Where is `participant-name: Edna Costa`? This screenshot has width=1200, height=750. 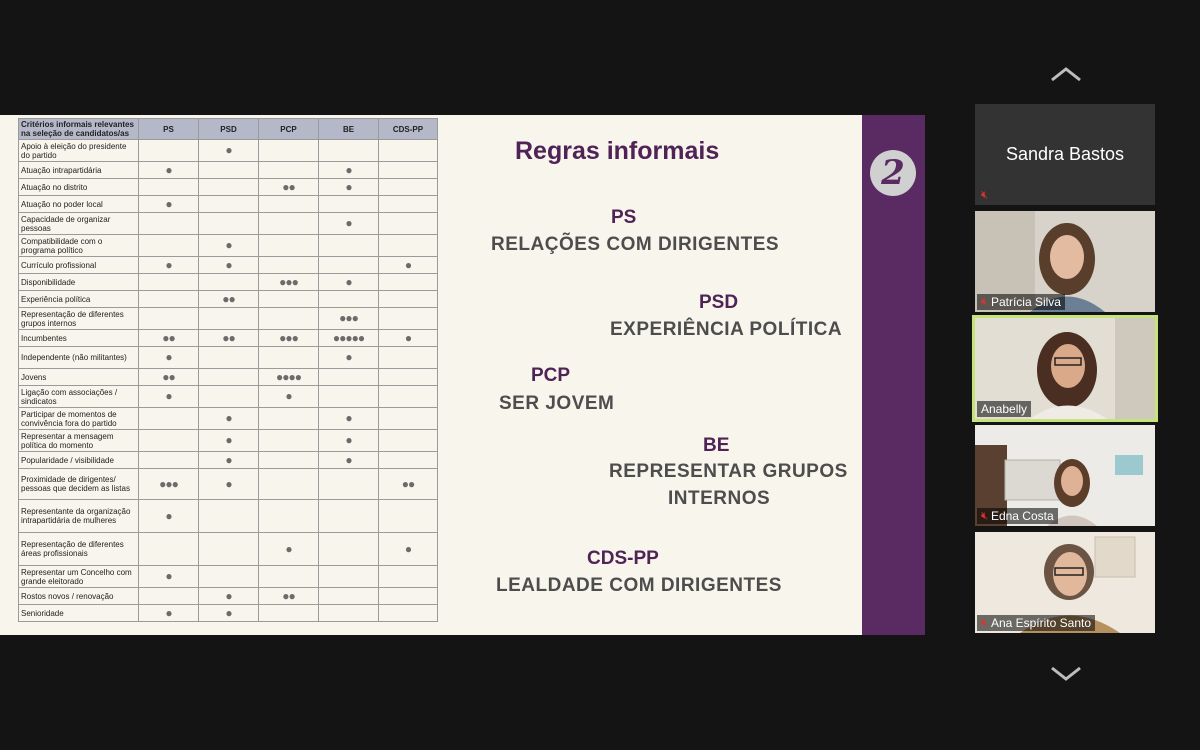
participant-name: Edna Costa is located at coordinates (1022, 516).